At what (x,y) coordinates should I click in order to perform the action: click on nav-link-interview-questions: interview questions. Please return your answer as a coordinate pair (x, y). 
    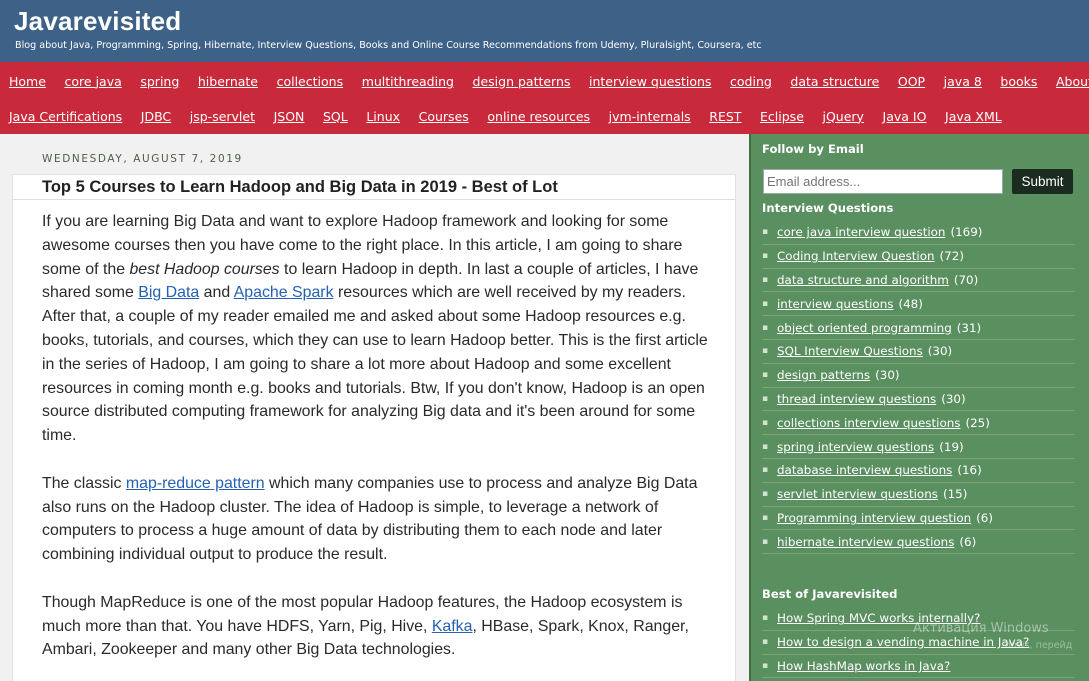
    Looking at the image, I should click on (650, 81).